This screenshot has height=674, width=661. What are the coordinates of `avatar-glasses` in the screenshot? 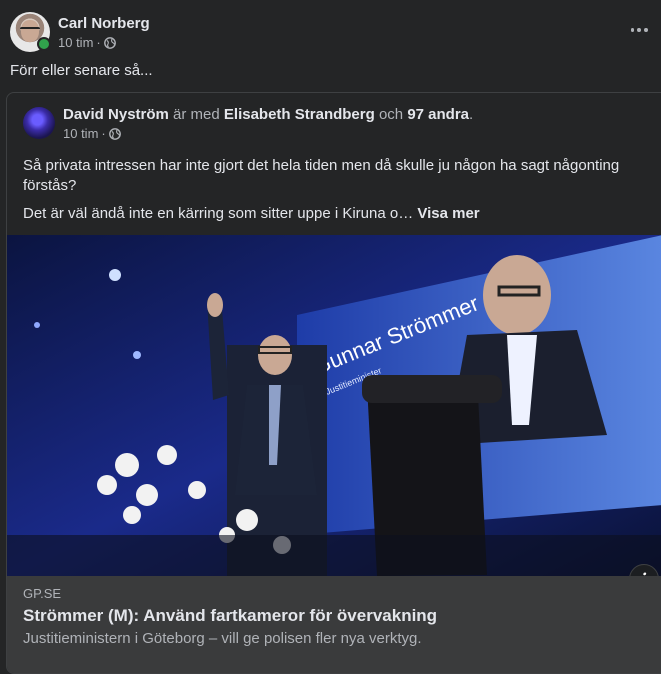 It's located at (30, 30).